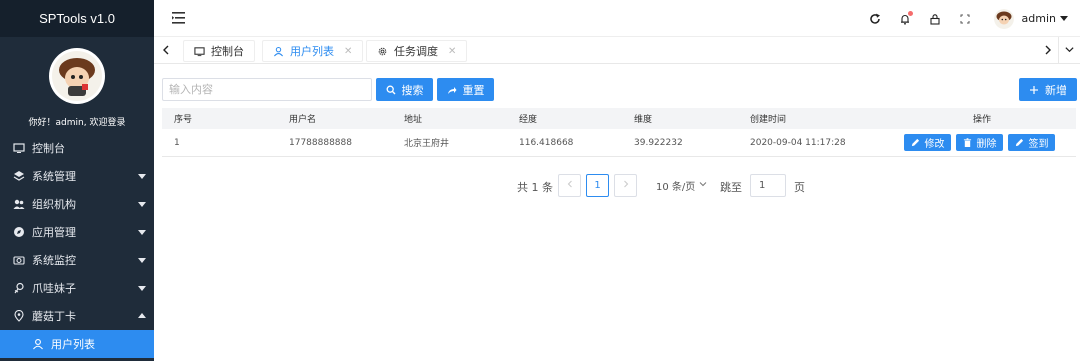  What do you see at coordinates (965, 19) in the screenshot?
I see `fullscreen-icon` at bounding box center [965, 19].